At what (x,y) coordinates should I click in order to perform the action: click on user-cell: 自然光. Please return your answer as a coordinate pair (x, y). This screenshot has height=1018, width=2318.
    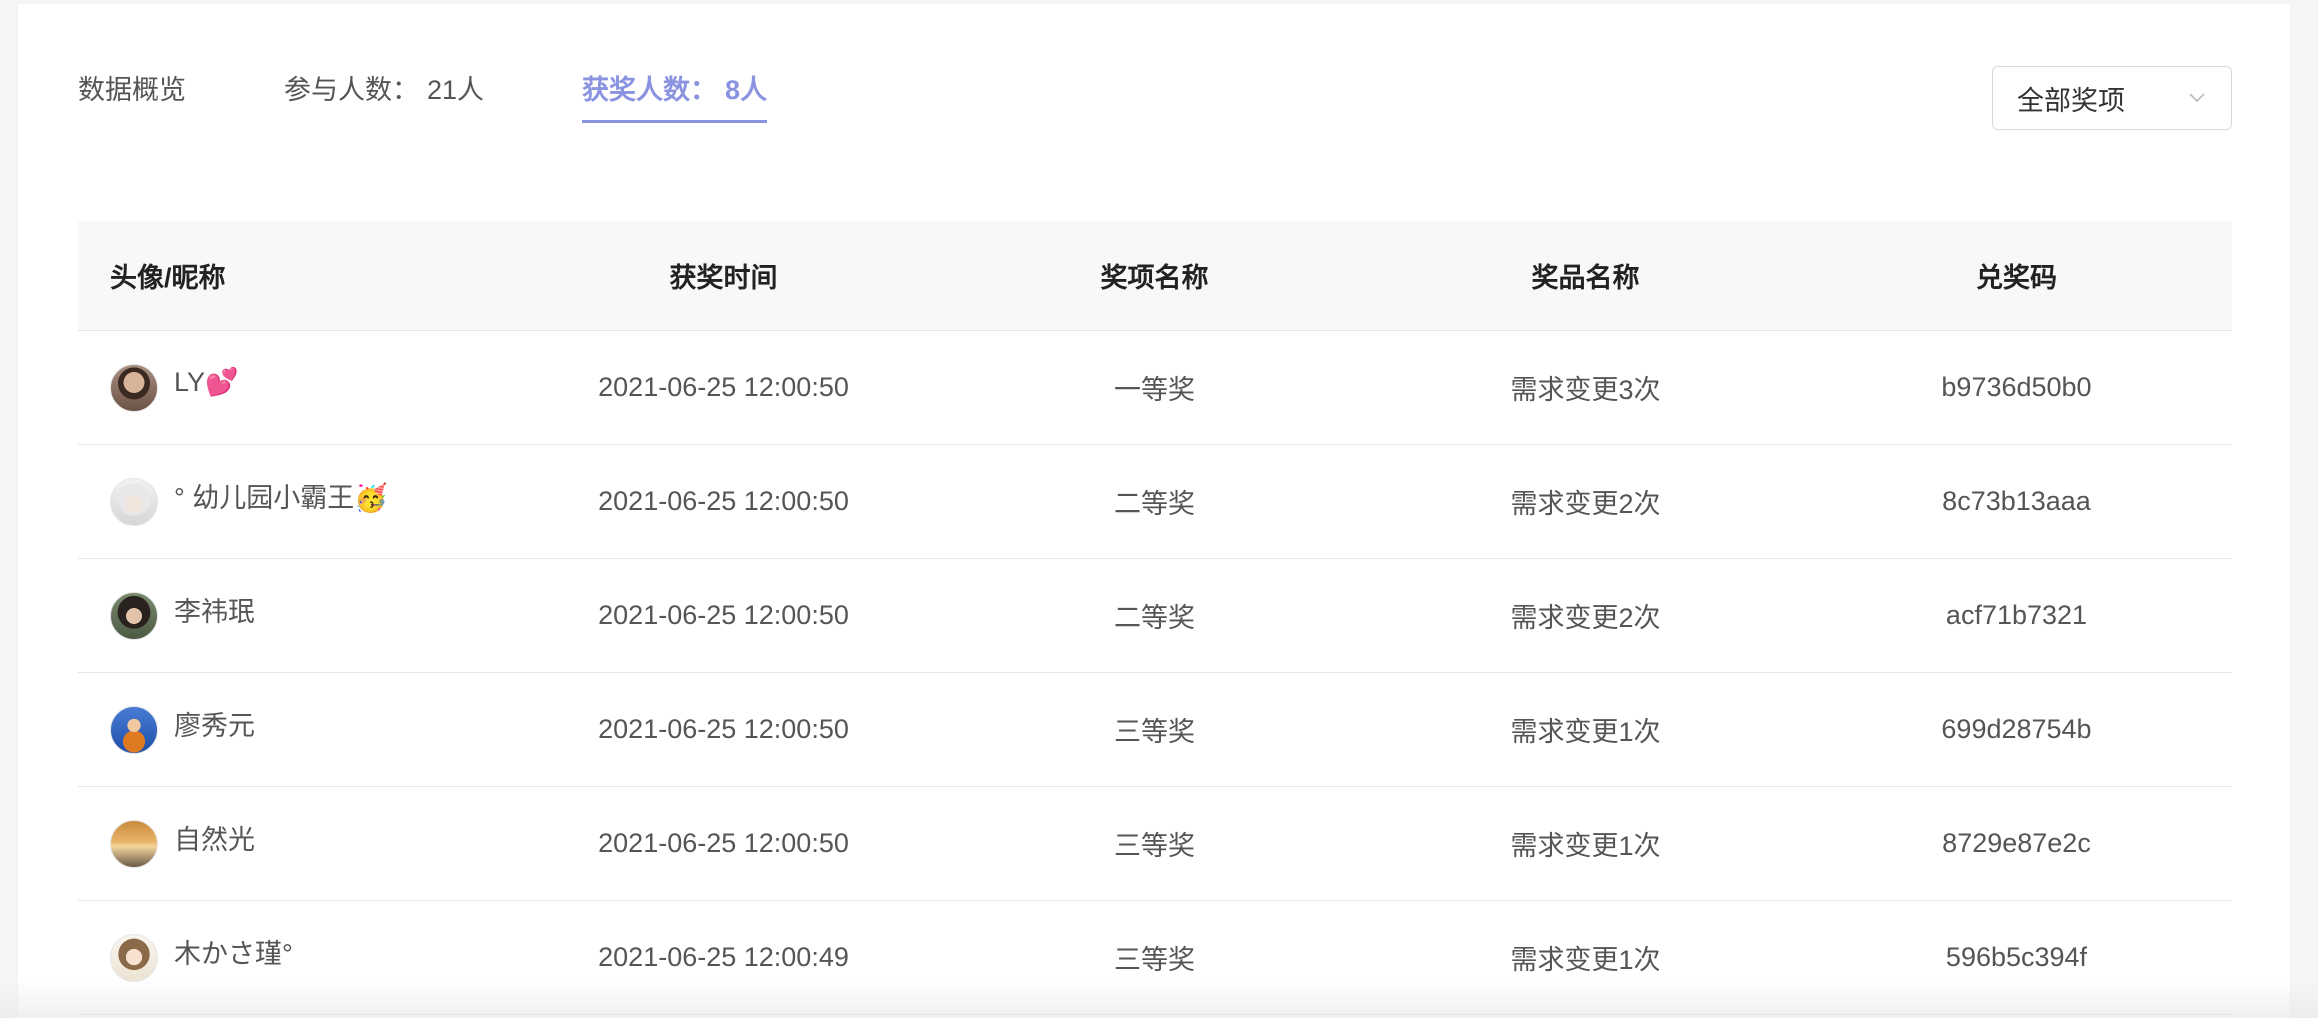
    Looking at the image, I should click on (293, 843).